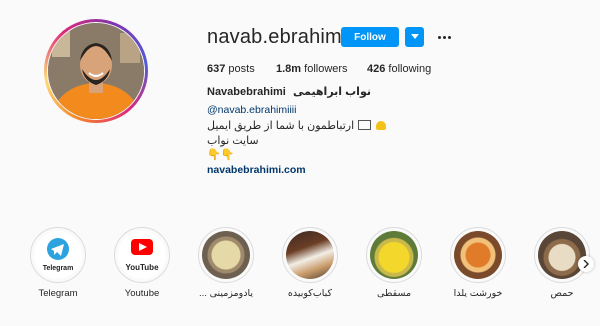 The width and height of the screenshot is (600, 326). What do you see at coordinates (297, 125) in the screenshot?
I see `bio-line-email: ارتباطمون با شما از طریق ایمیل` at bounding box center [297, 125].